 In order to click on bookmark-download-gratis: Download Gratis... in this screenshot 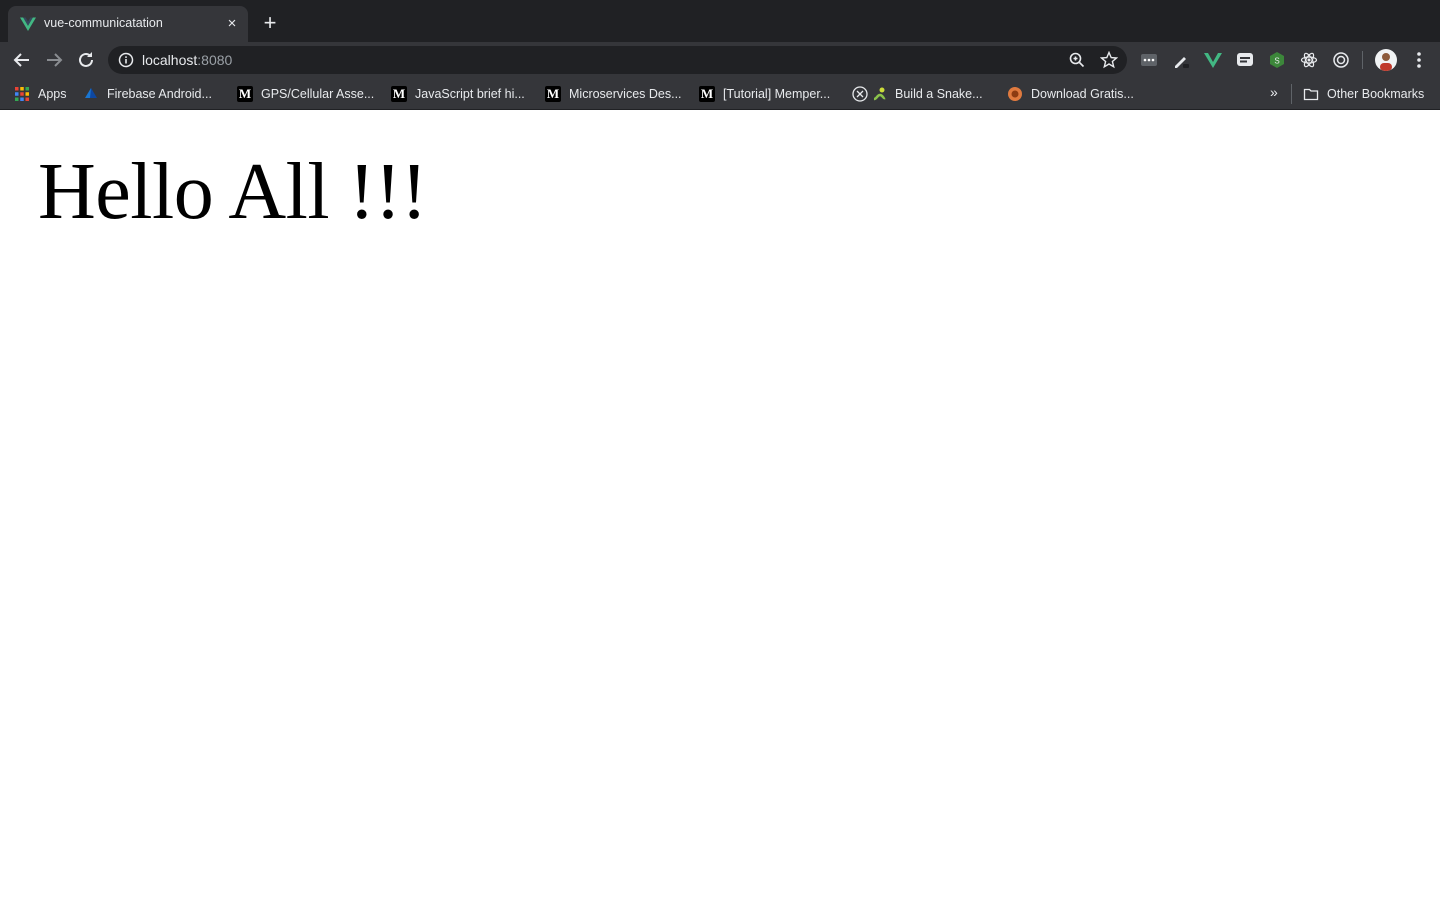, I will do `click(1070, 94)`.